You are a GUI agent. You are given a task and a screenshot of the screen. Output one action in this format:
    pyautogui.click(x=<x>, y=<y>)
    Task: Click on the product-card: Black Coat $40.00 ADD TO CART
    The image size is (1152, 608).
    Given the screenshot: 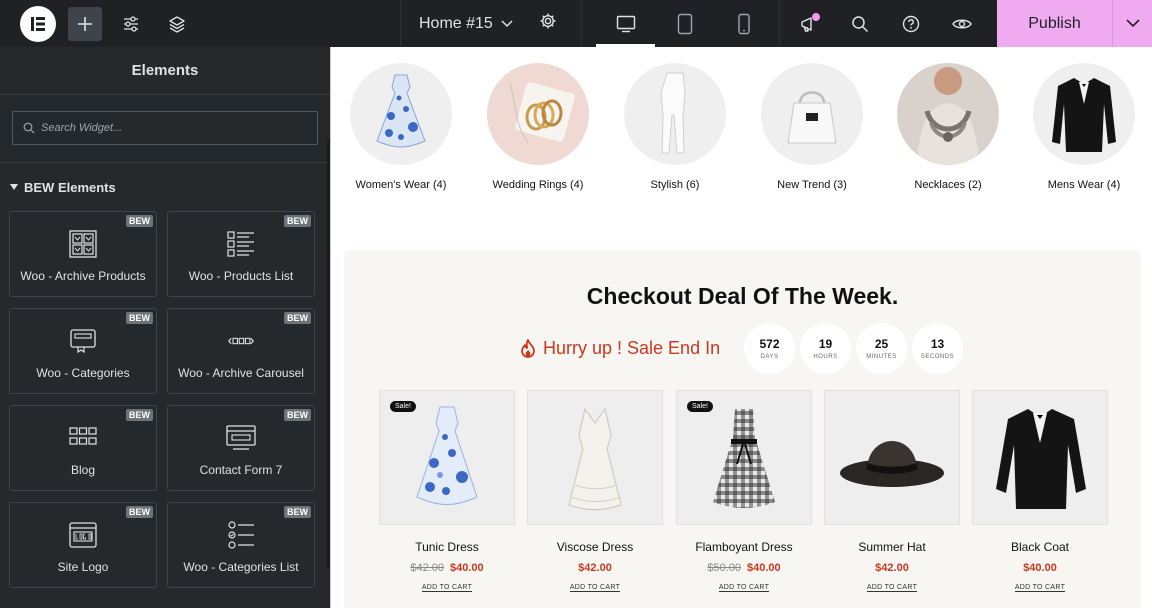 What is the action you would take?
    pyautogui.click(x=1040, y=491)
    